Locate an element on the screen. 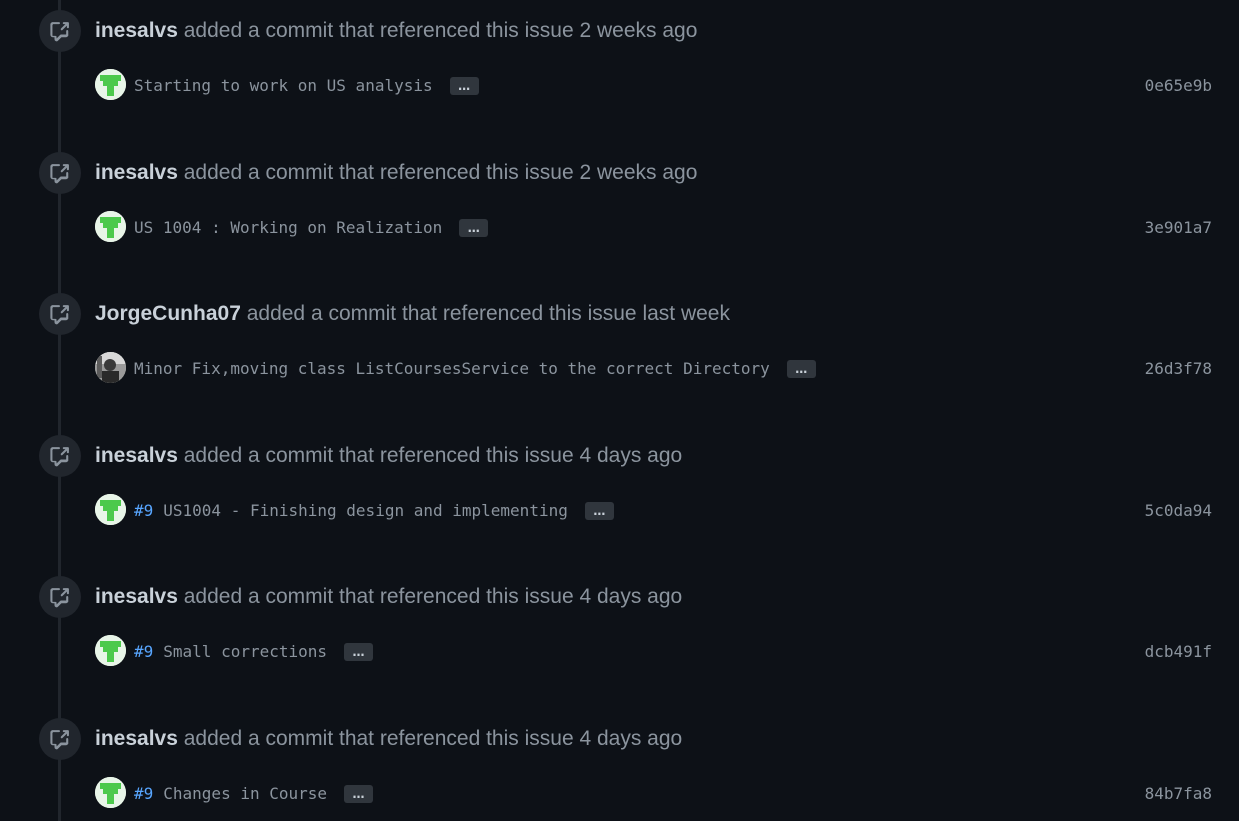 The image size is (1239, 821). commit-message-link: Changes in Course is located at coordinates (245, 794).